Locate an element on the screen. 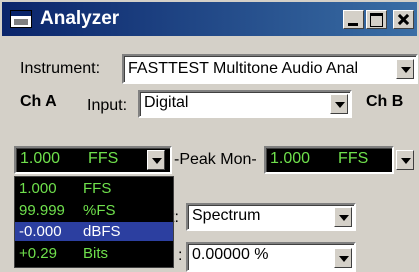 The image size is (419, 272). channel-a-label: Ch A is located at coordinates (38, 101).